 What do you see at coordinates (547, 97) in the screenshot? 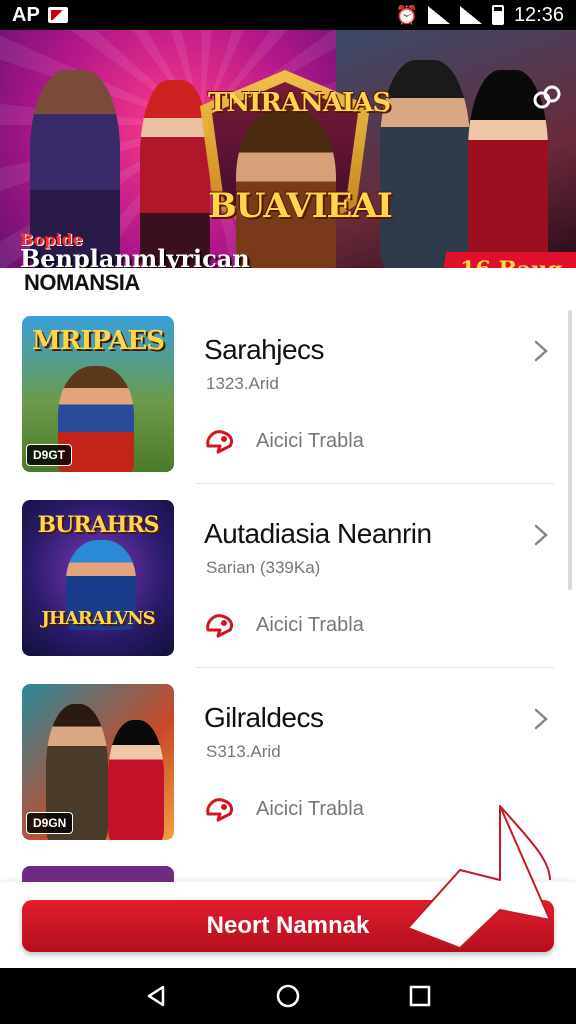
I see `link-icon` at bounding box center [547, 97].